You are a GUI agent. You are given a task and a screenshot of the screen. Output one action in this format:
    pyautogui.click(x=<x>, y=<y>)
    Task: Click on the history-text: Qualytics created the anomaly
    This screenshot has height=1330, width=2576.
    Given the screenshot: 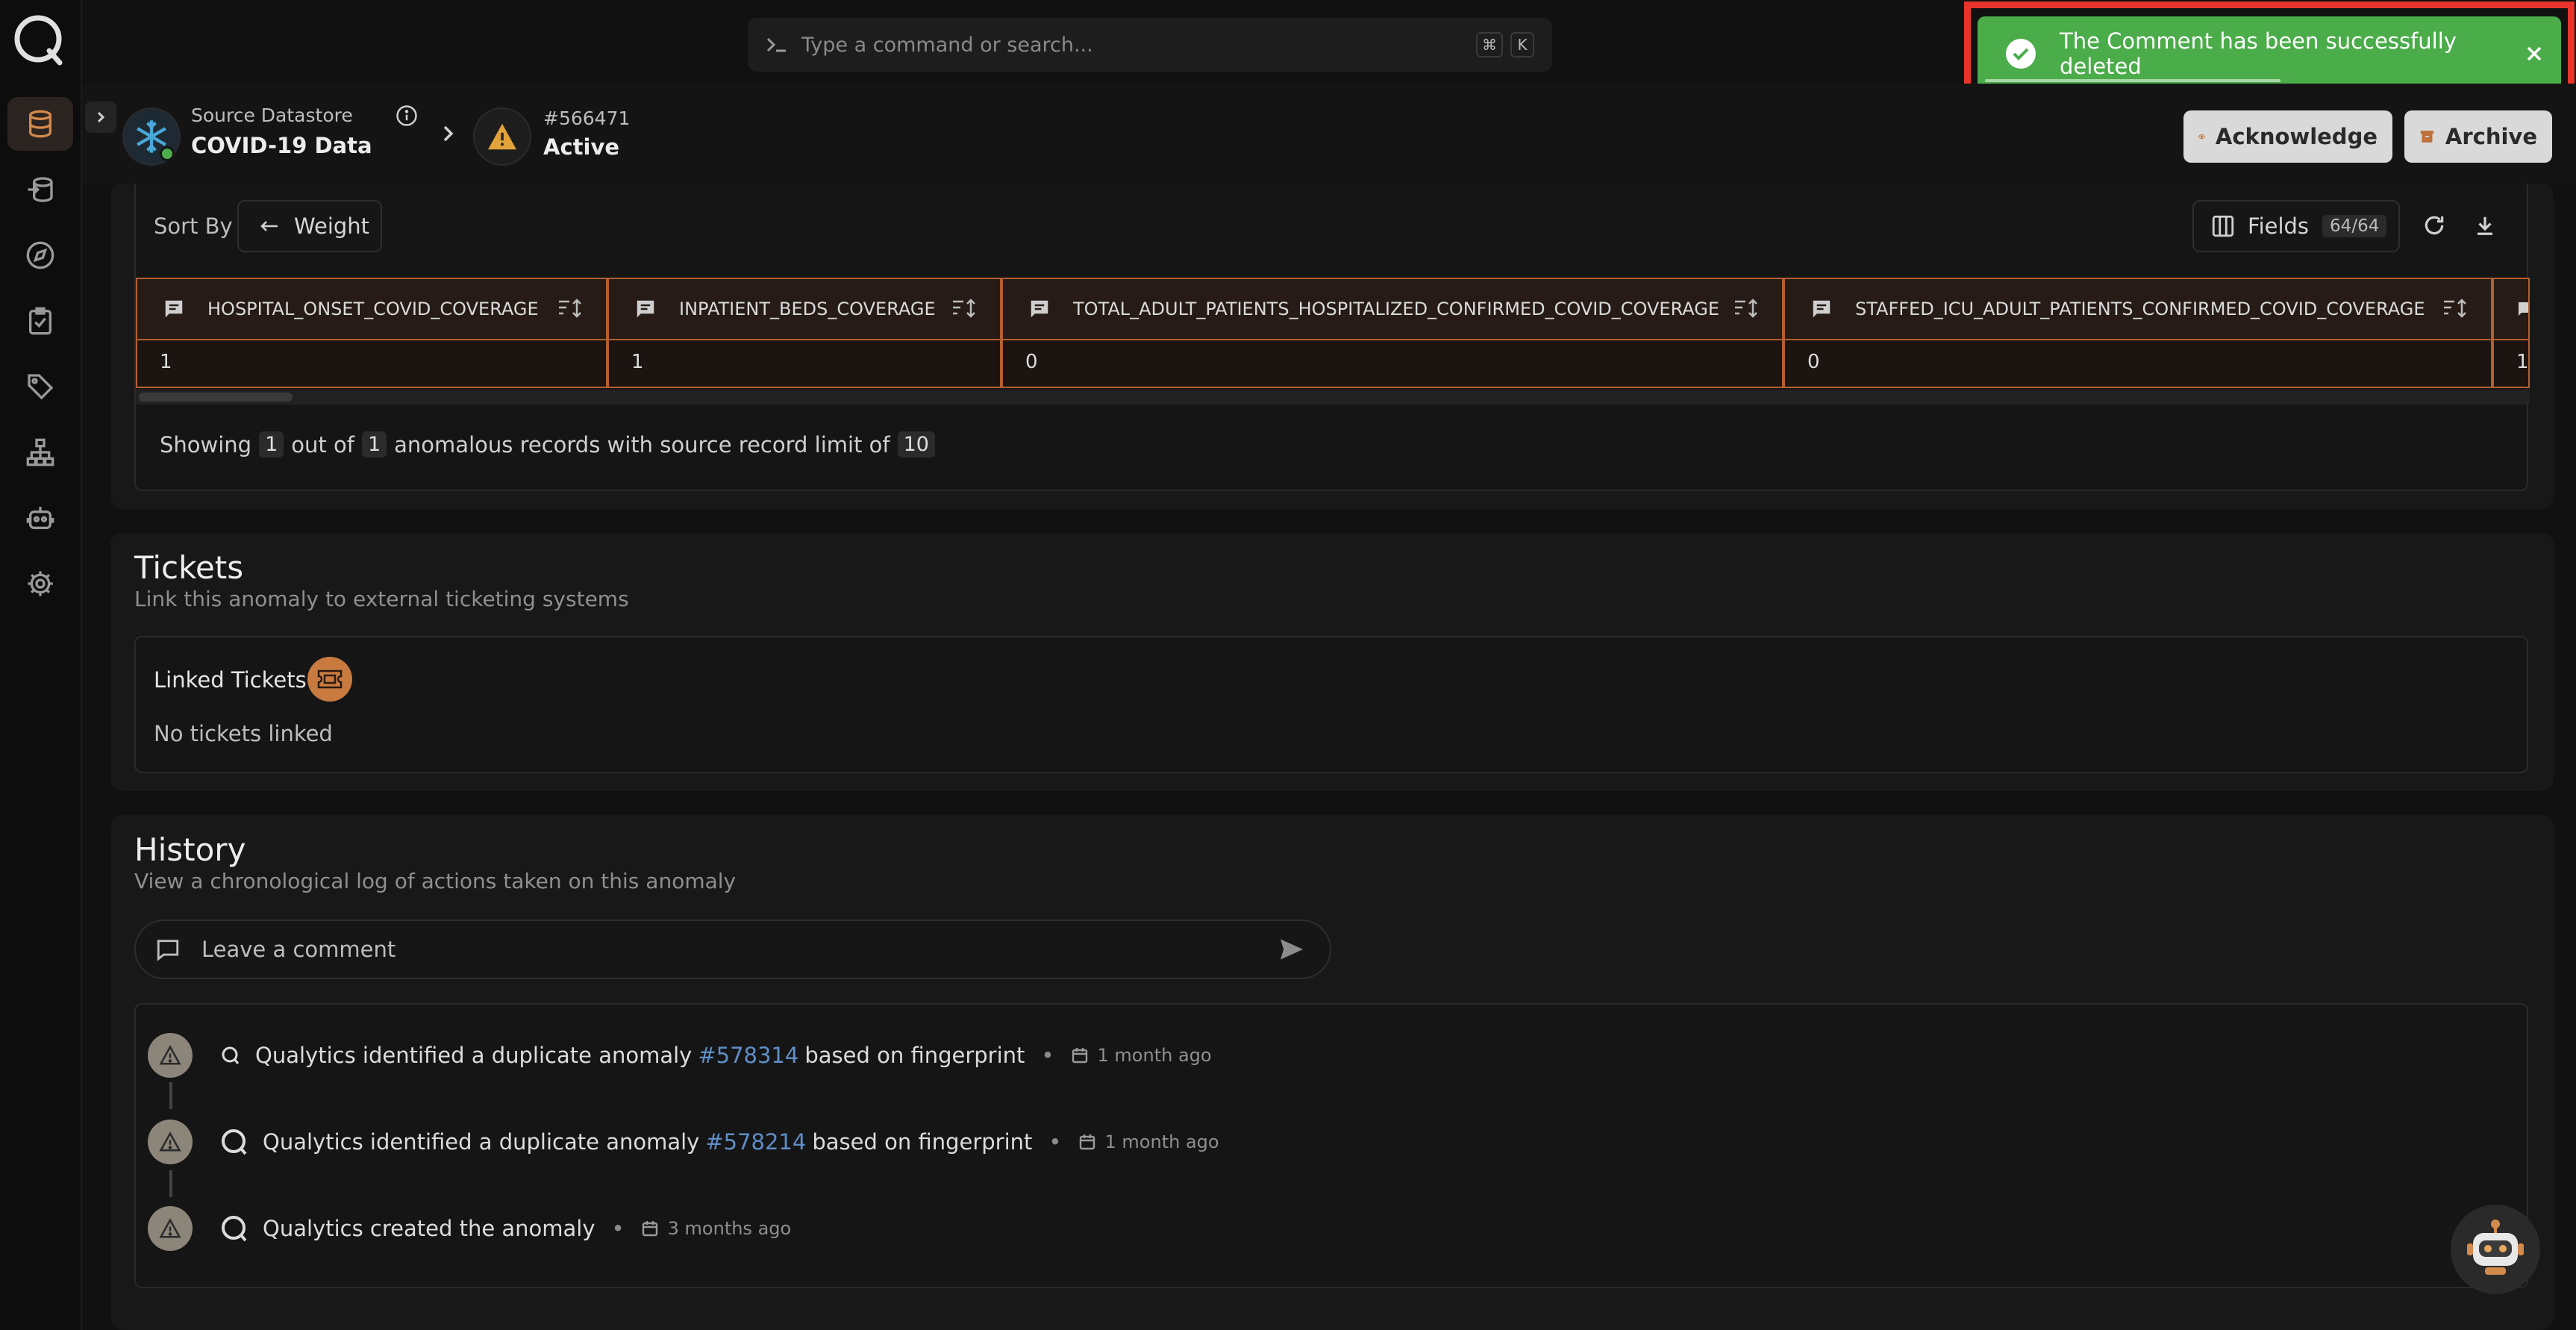 What is the action you would take?
    pyautogui.click(x=429, y=1228)
    